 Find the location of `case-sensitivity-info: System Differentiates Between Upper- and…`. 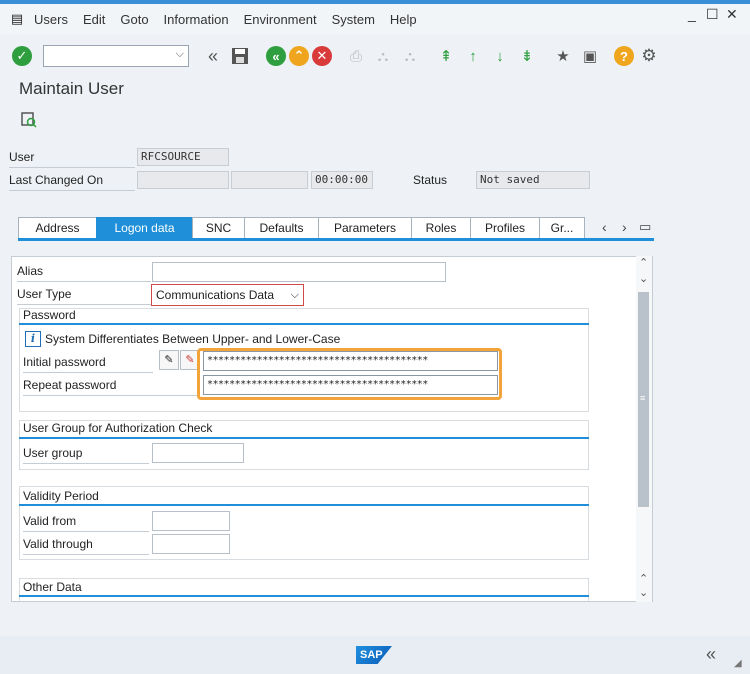

case-sensitivity-info: System Differentiates Between Upper- and… is located at coordinates (193, 339).